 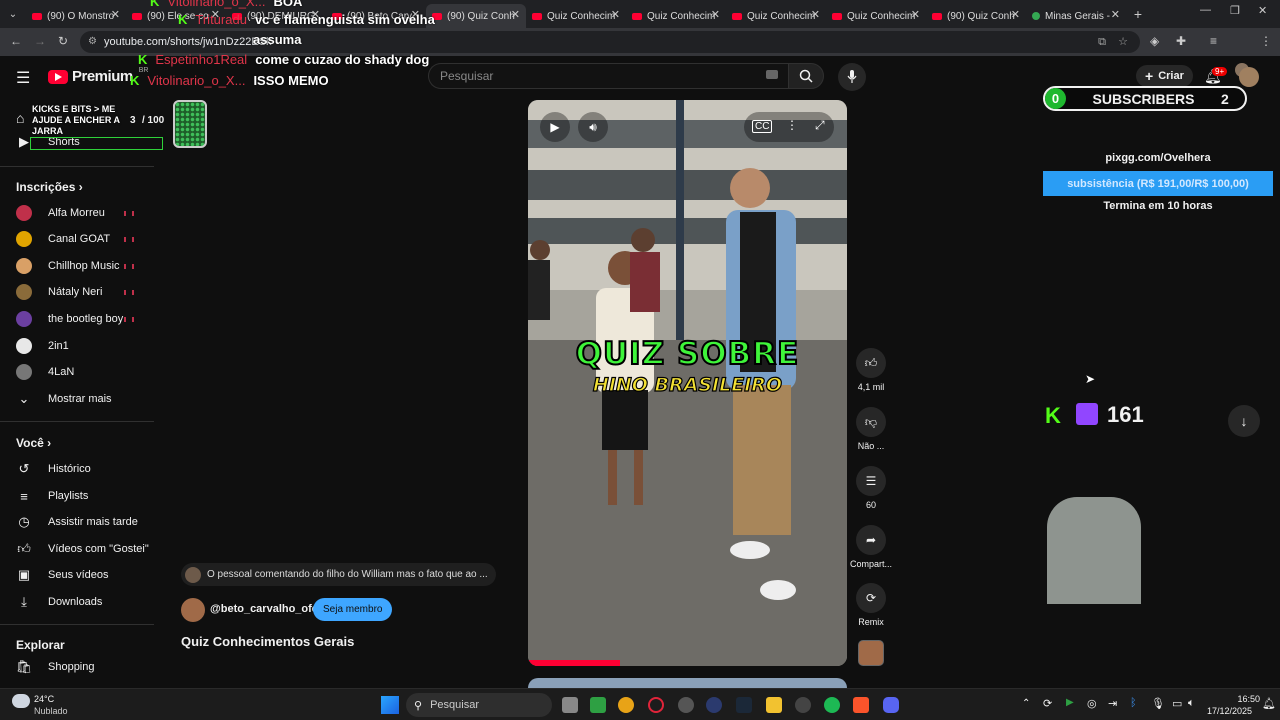 I want to click on sidebar-subscription: Chillhop Music, so click(x=77, y=266).